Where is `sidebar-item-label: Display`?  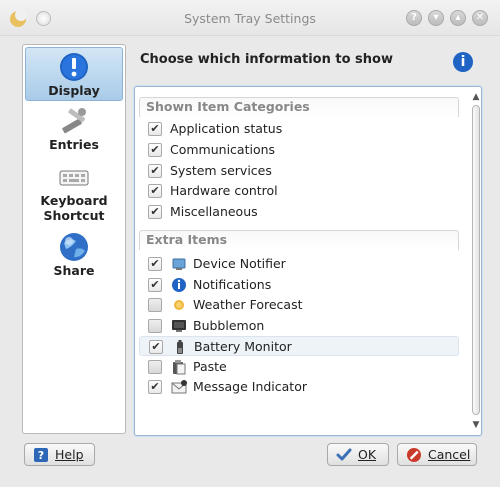 sidebar-item-label: Display is located at coordinates (74, 90).